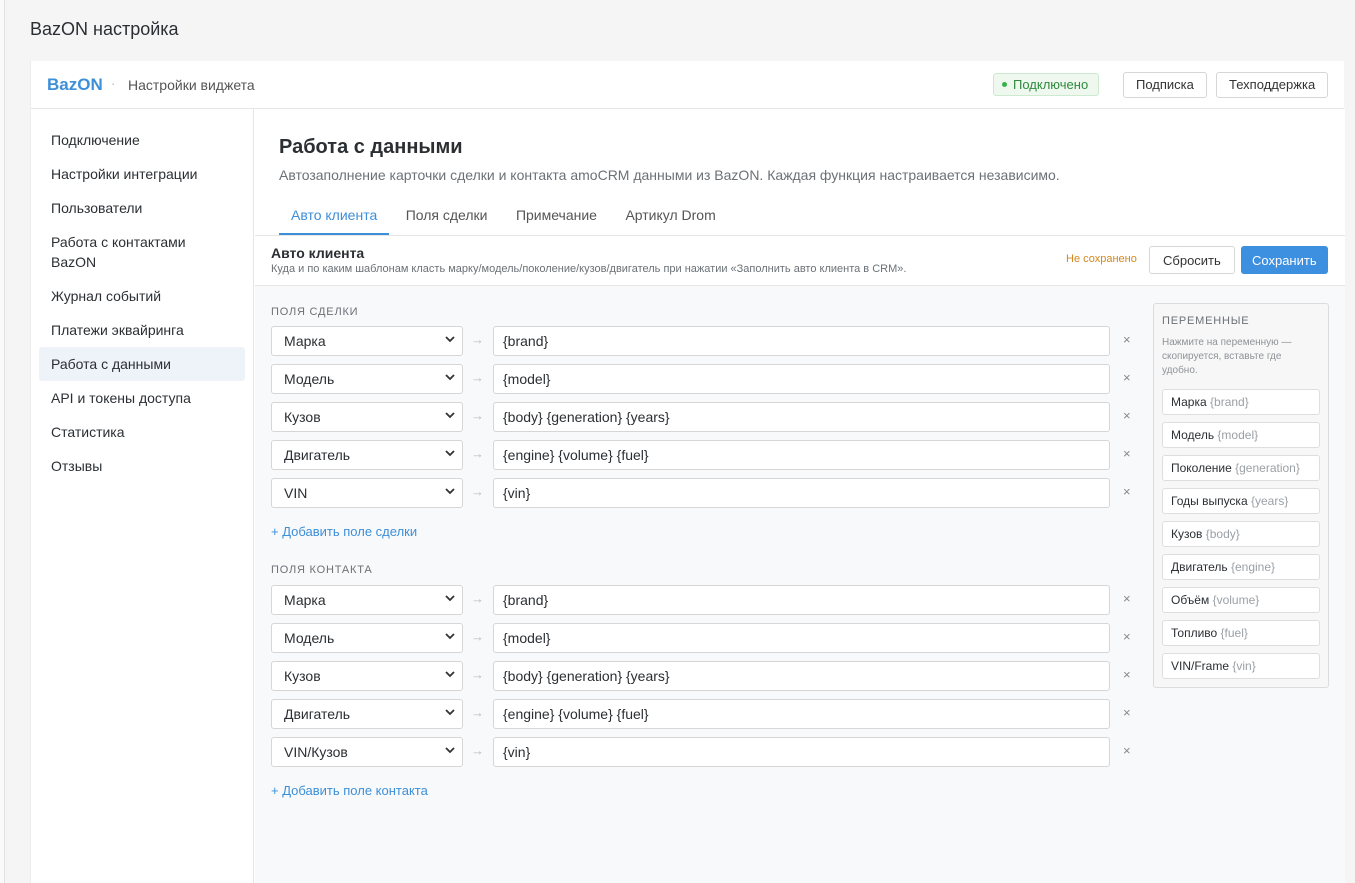  What do you see at coordinates (1253, 567) in the screenshot?
I see `variable-code: {engine}` at bounding box center [1253, 567].